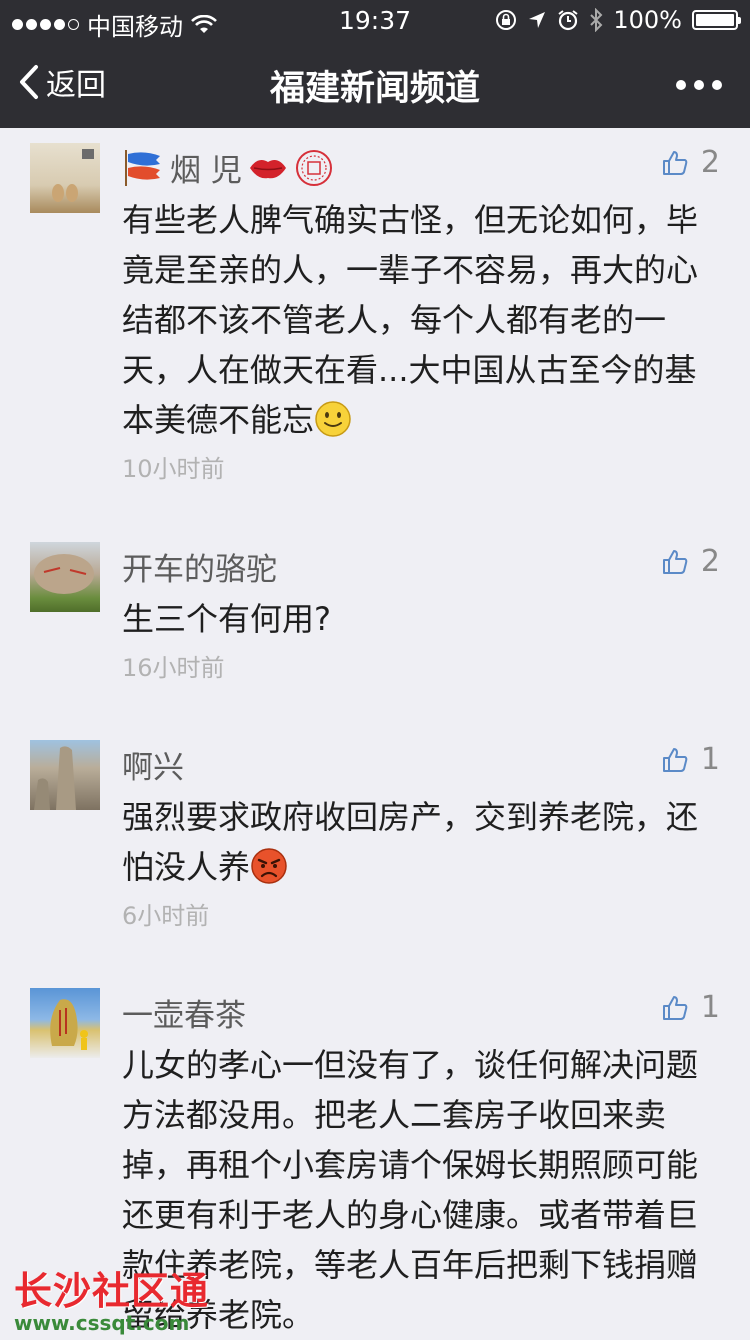 The height and width of the screenshot is (1340, 750). What do you see at coordinates (681, 85) in the screenshot?
I see `more-icon` at bounding box center [681, 85].